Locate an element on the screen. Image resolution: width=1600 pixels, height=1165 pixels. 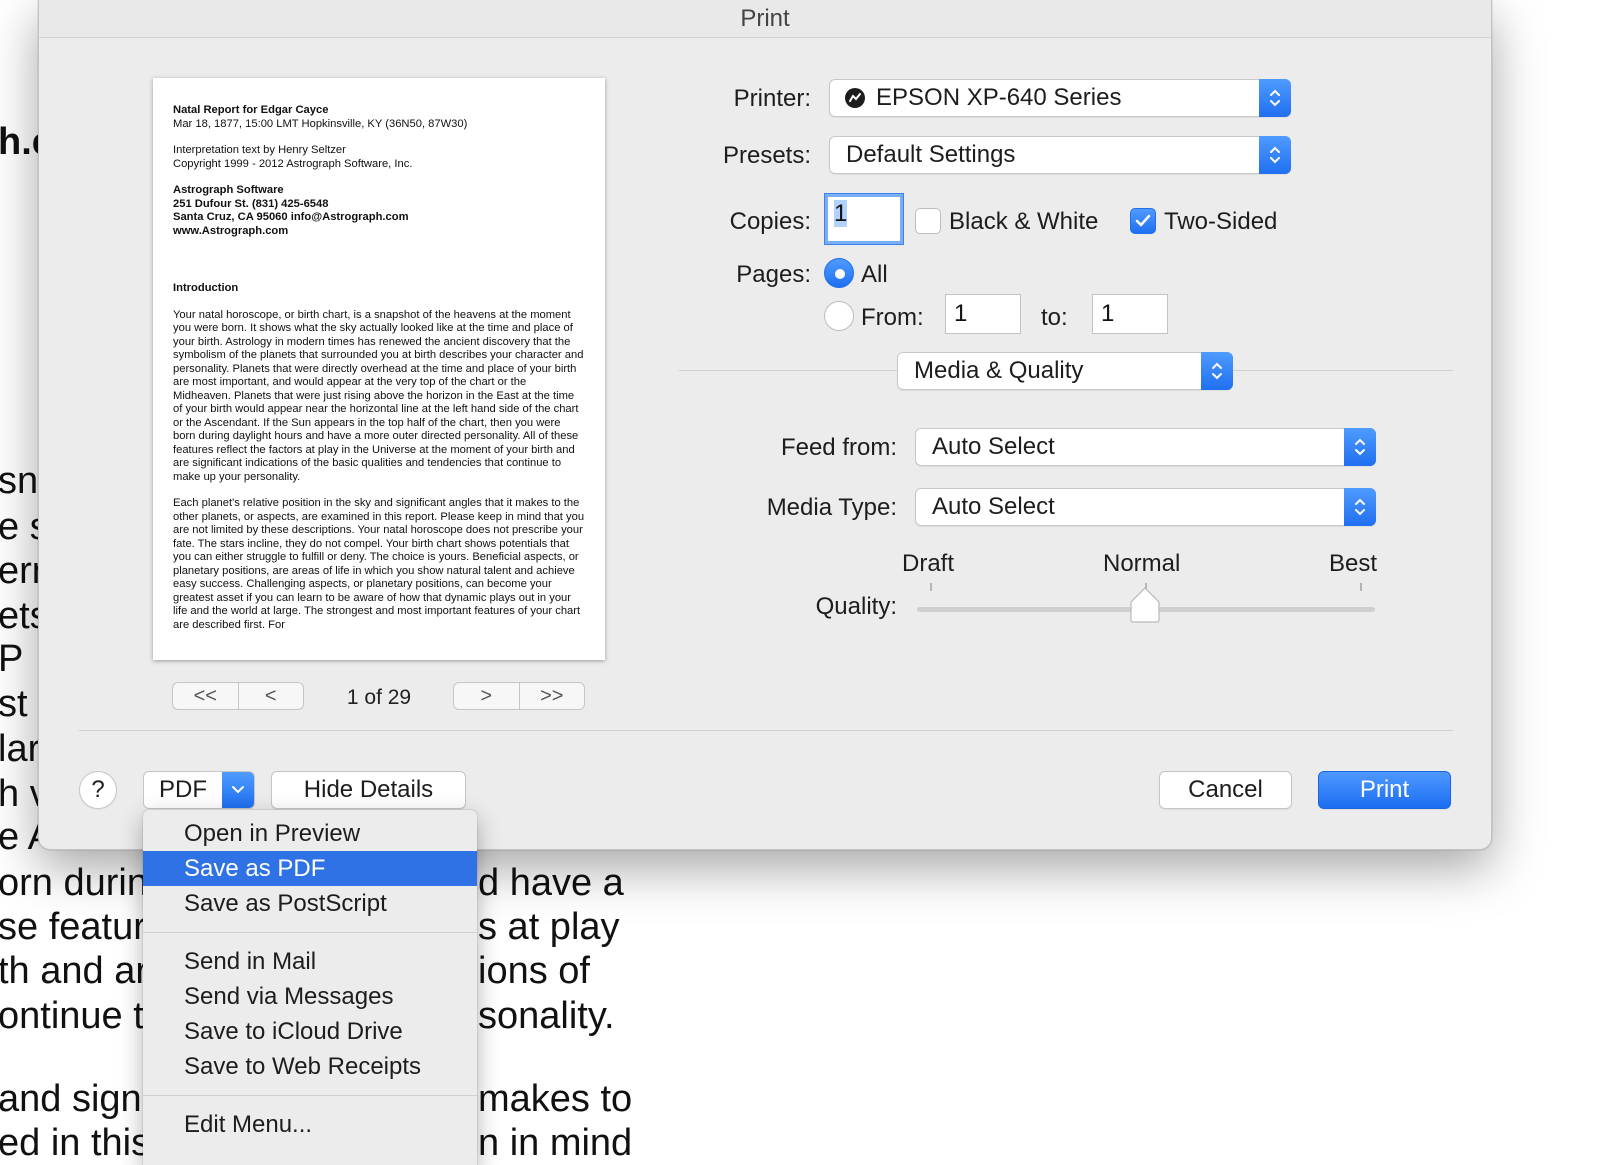
pages-from-input: 1 is located at coordinates (983, 314).